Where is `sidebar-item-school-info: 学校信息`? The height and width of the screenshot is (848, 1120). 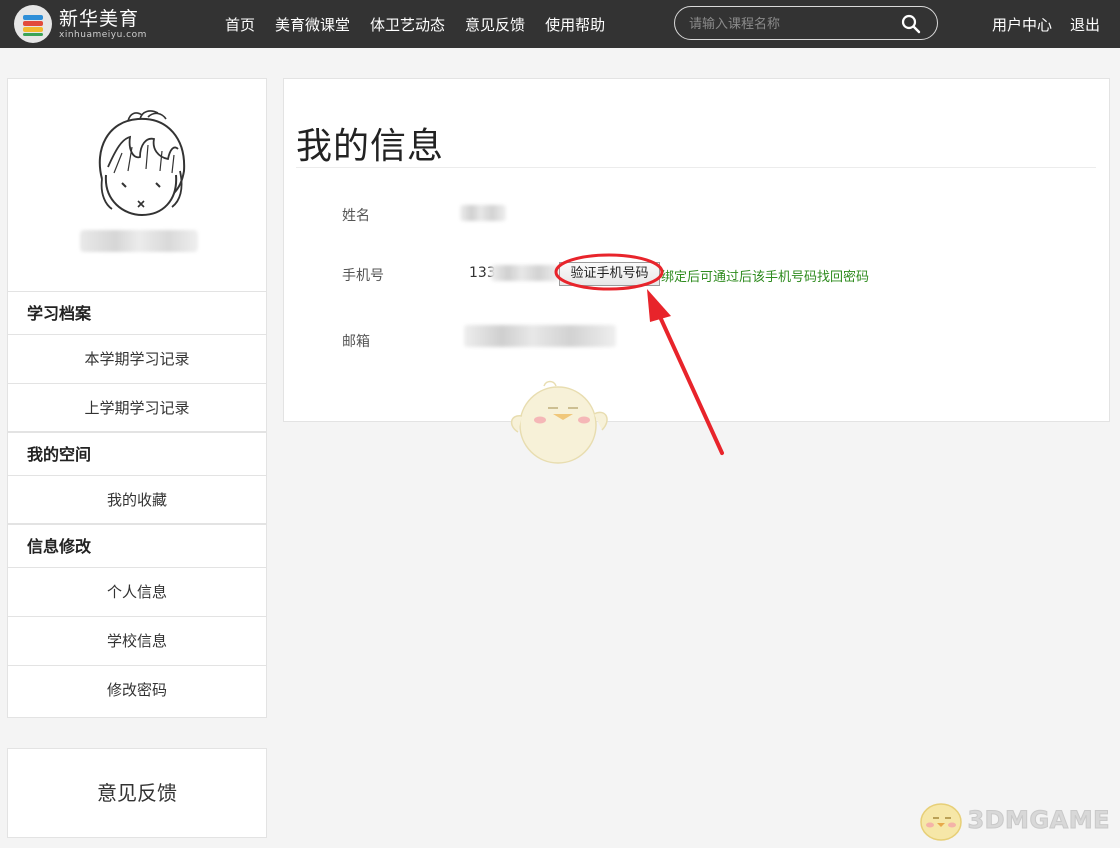 sidebar-item-school-info: 学校信息 is located at coordinates (137, 641).